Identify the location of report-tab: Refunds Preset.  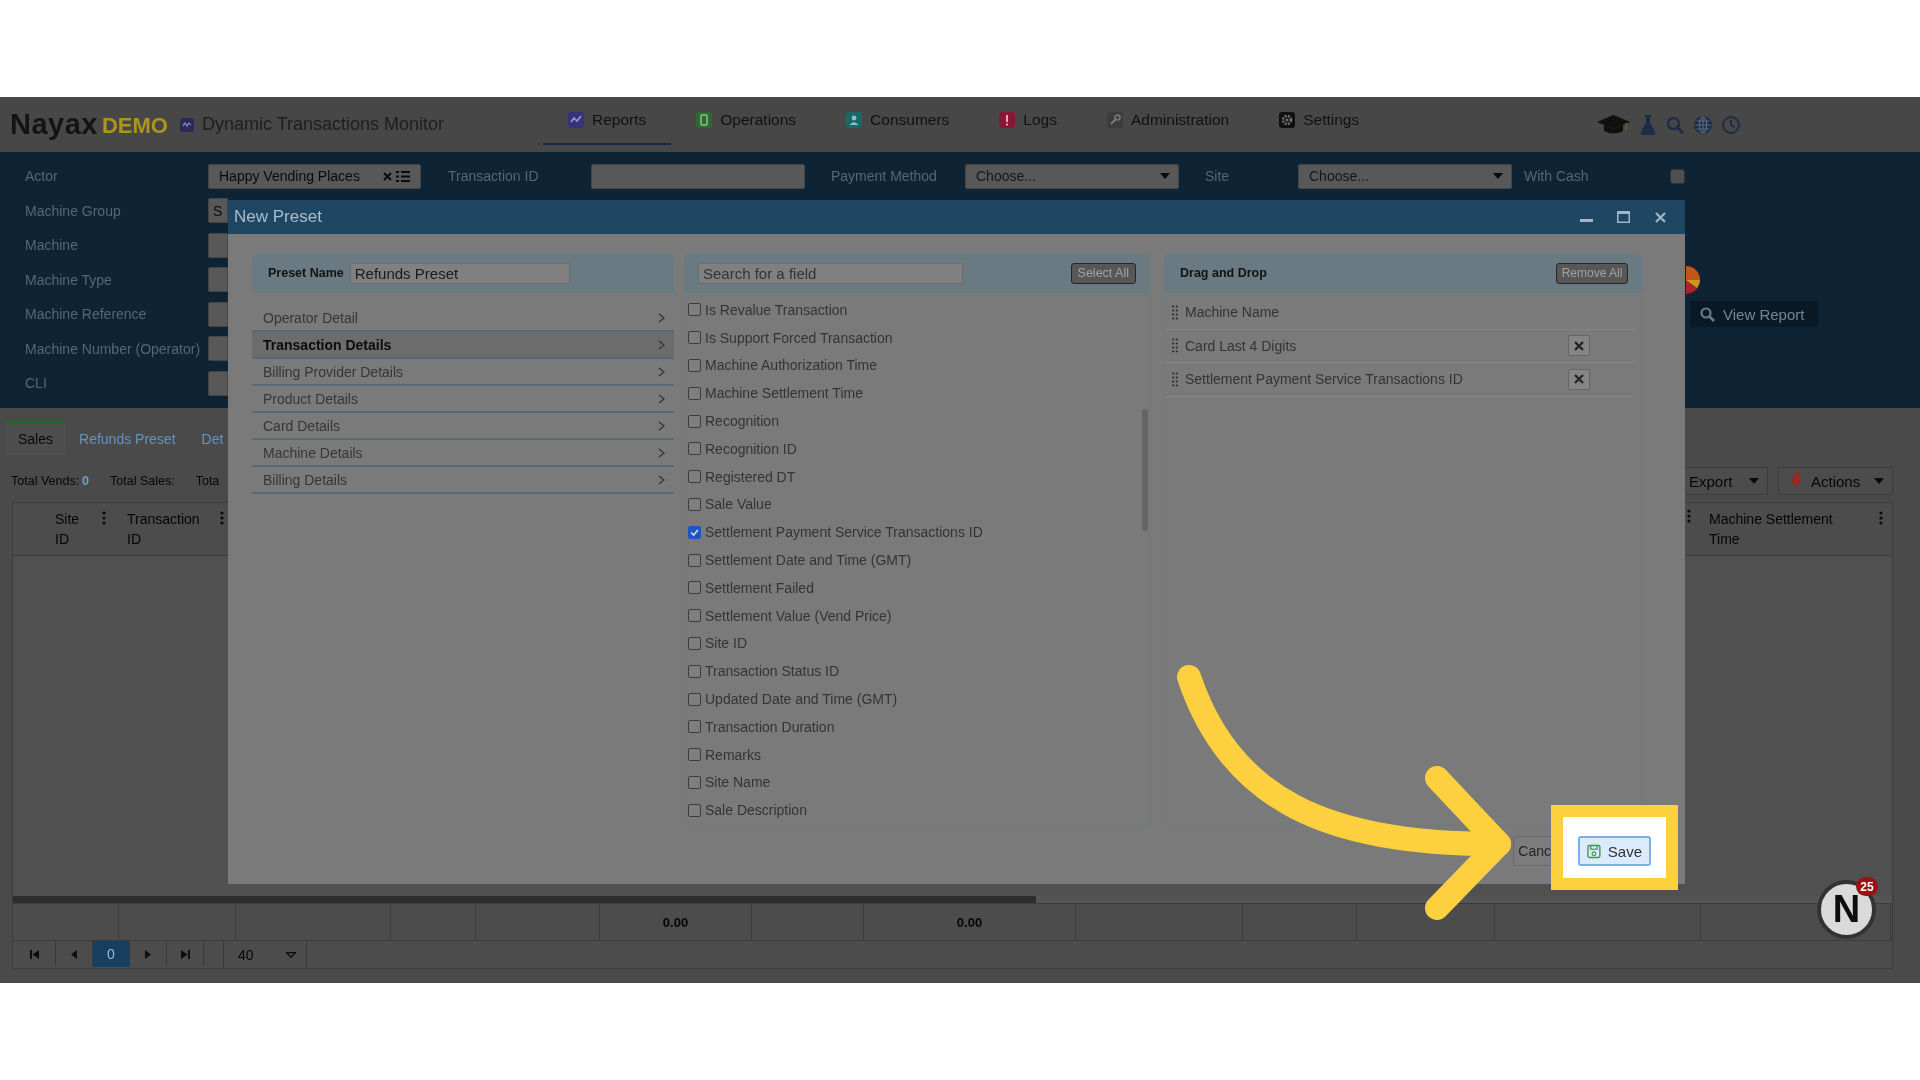
(127, 438).